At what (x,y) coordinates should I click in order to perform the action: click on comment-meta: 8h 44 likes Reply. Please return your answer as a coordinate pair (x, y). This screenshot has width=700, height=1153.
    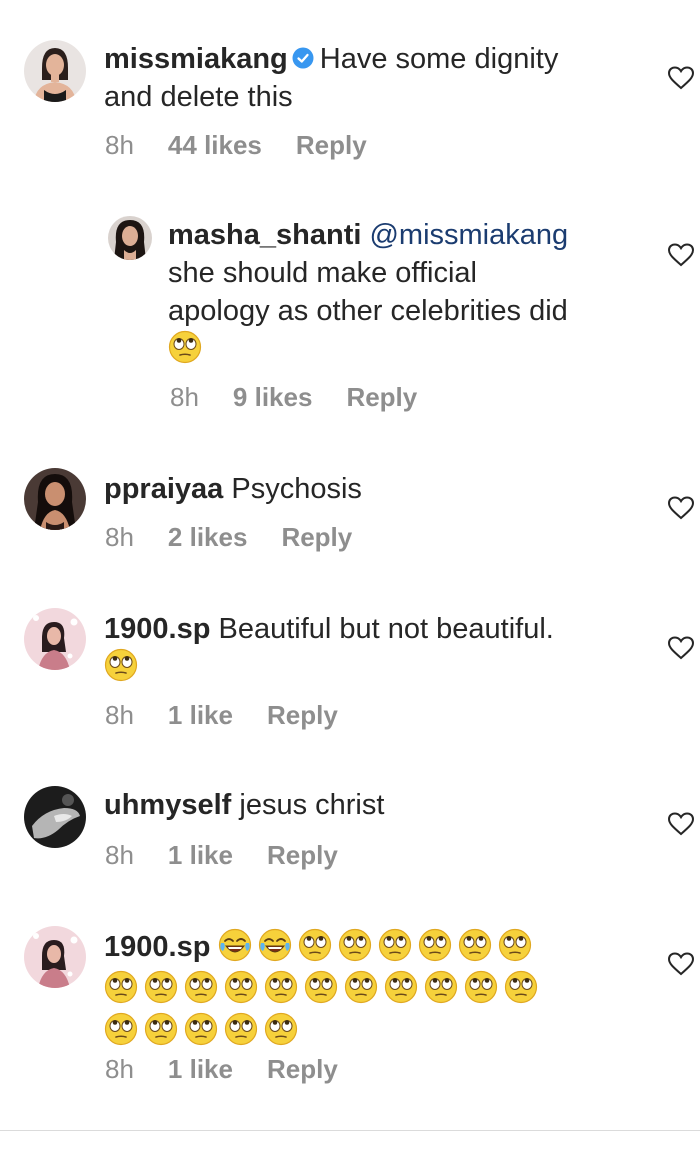
    Looking at the image, I should click on (236, 145).